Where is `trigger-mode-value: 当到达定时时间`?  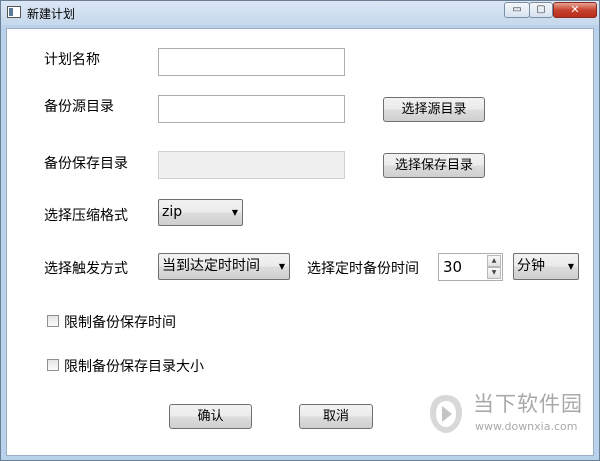
trigger-mode-value: 当到达定时时间 is located at coordinates (211, 266).